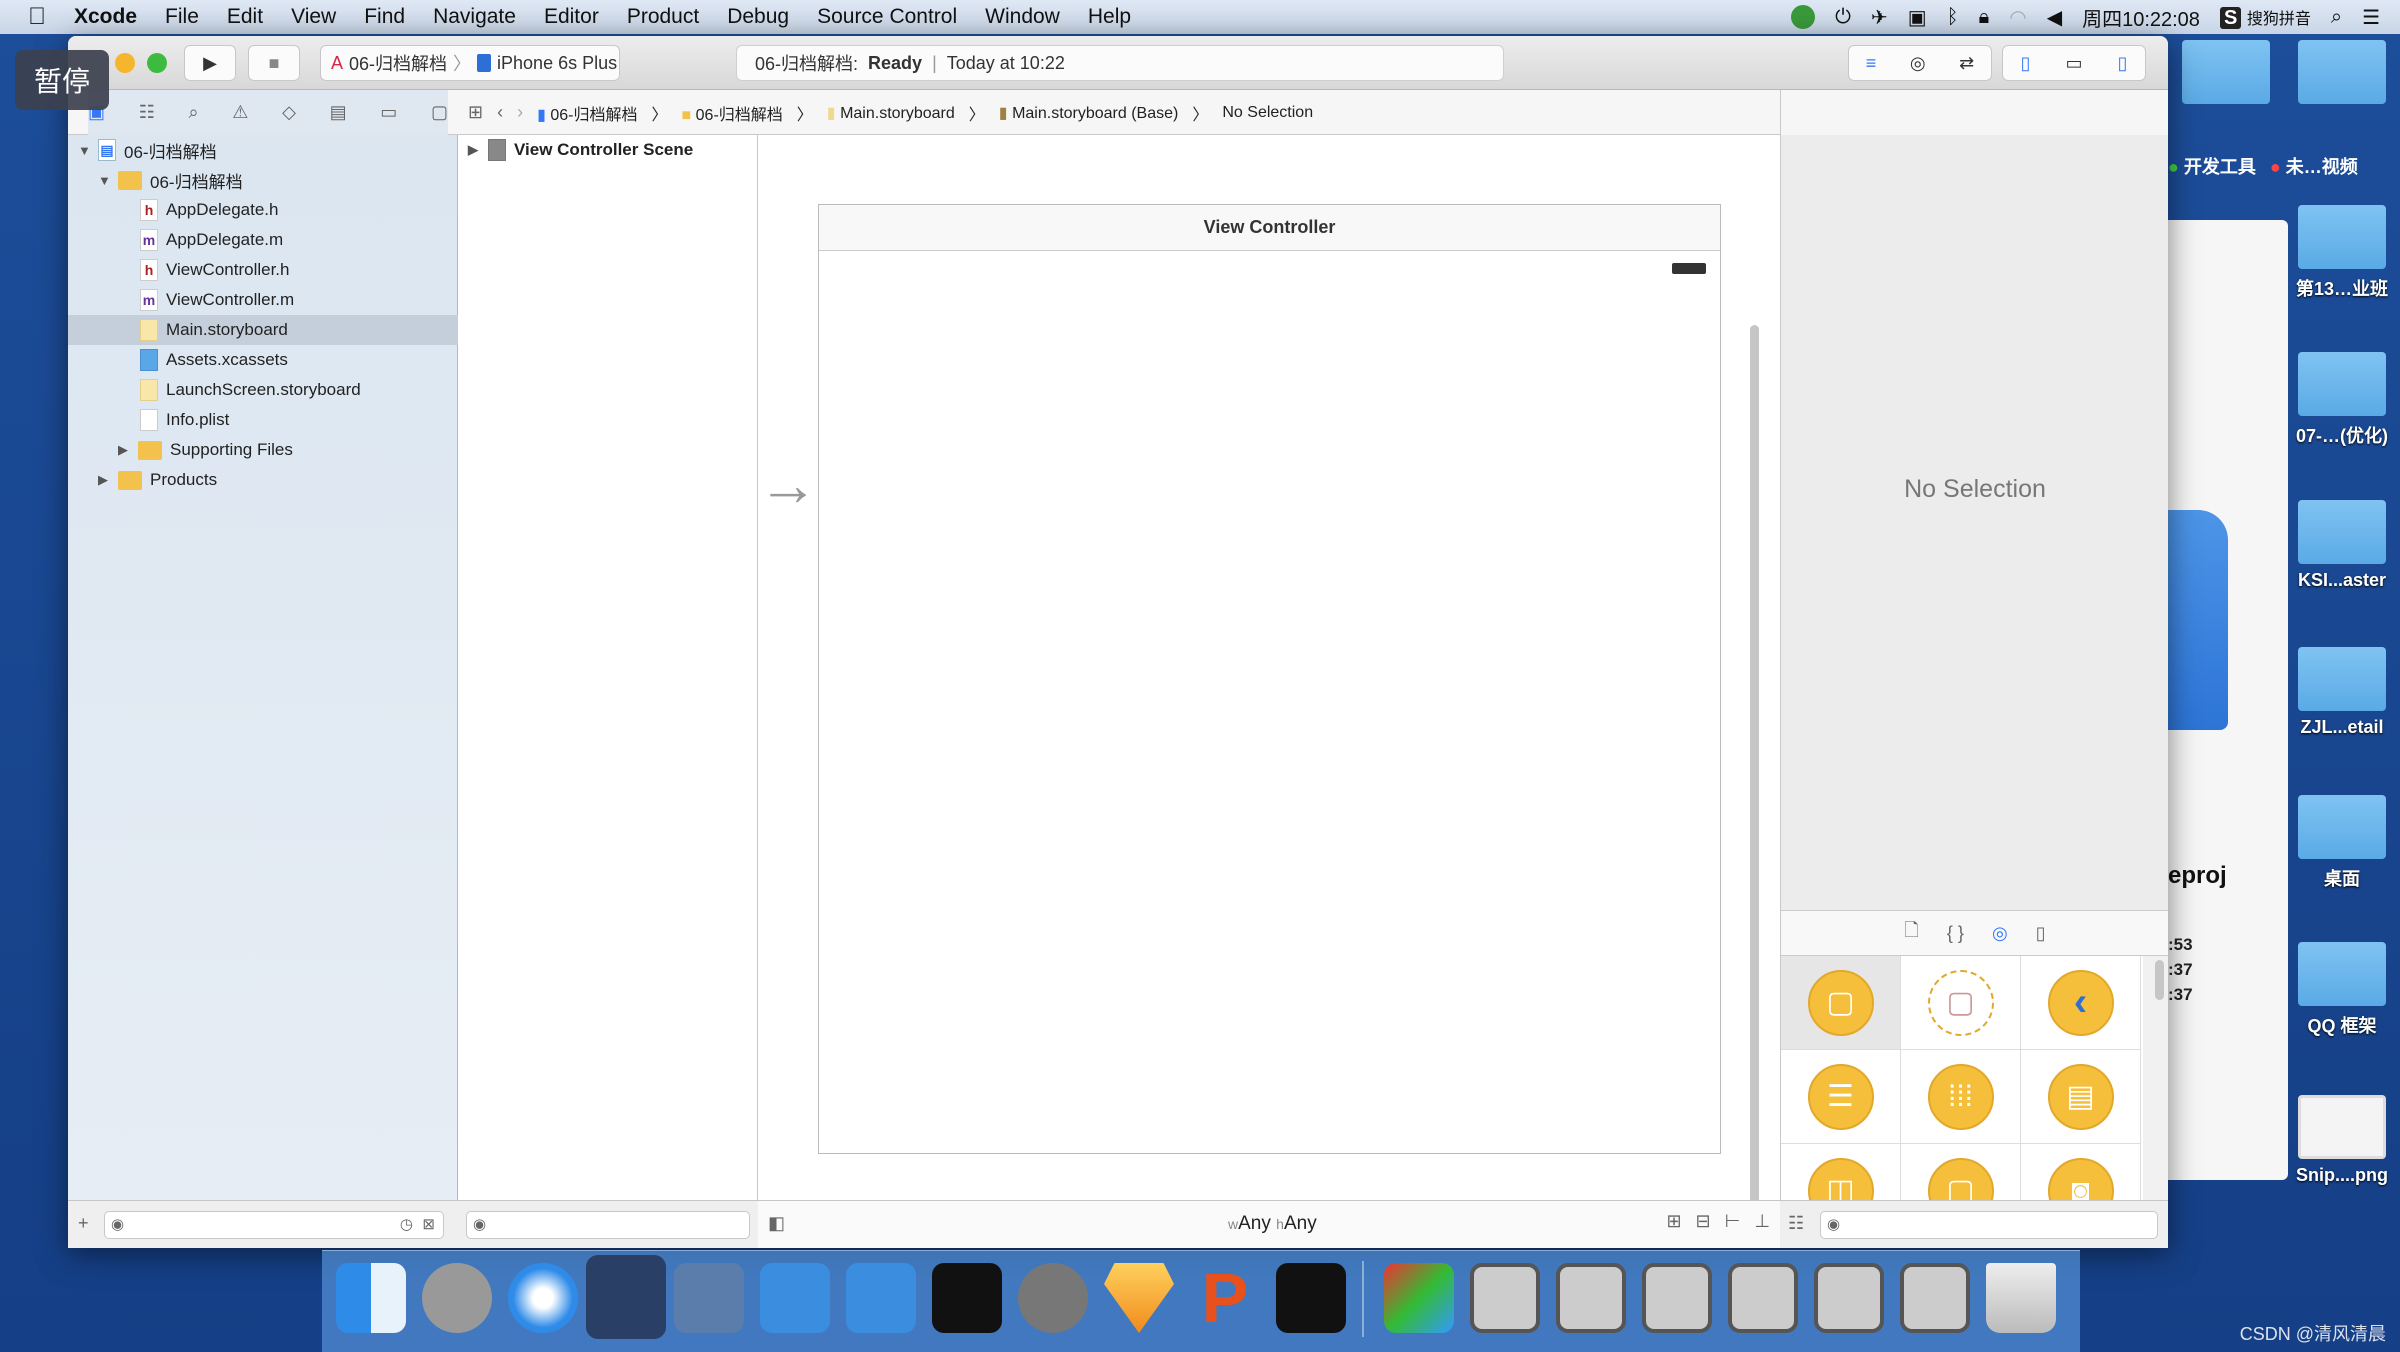 The image size is (2400, 1352). I want to click on notification-center-icon: ☰, so click(2371, 17).